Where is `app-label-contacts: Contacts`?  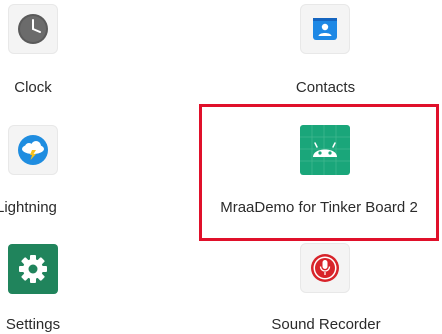 app-label-contacts: Contacts is located at coordinates (325, 87).